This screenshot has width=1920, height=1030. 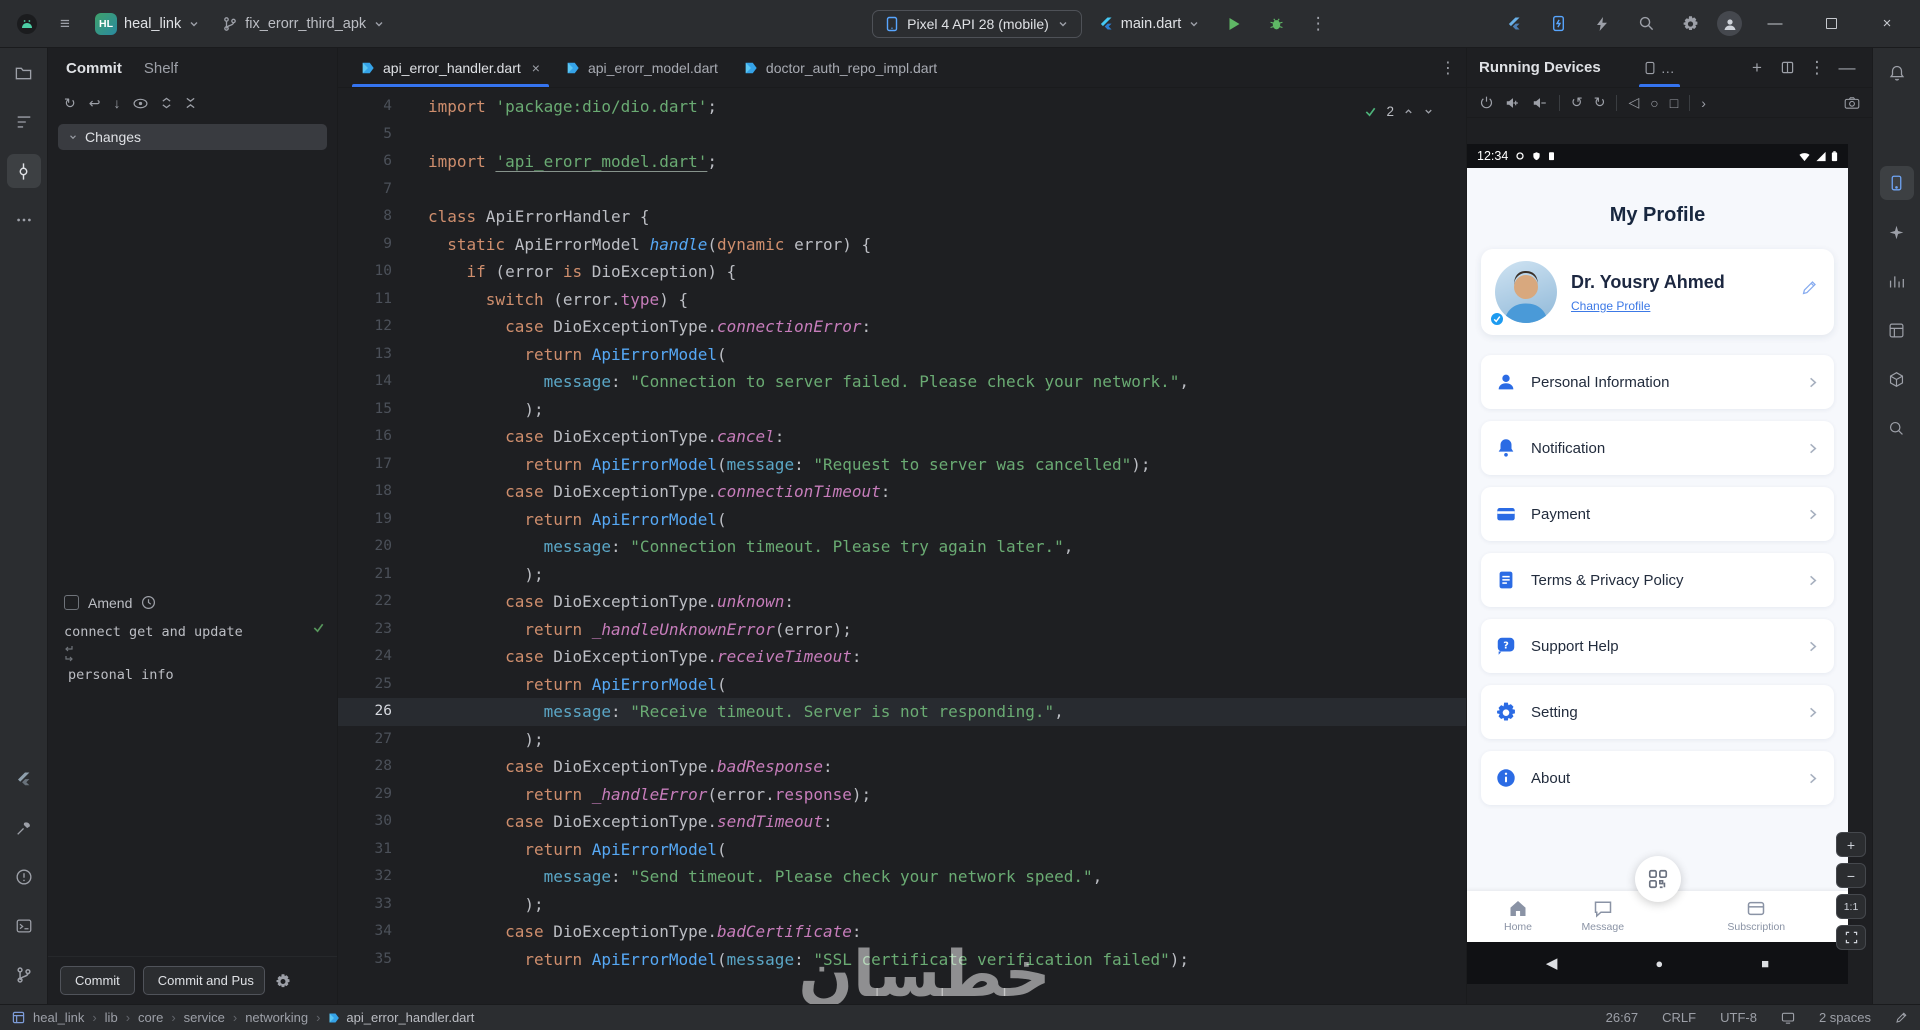 I want to click on tab-options-icon: ⋮, so click(x=1448, y=68).